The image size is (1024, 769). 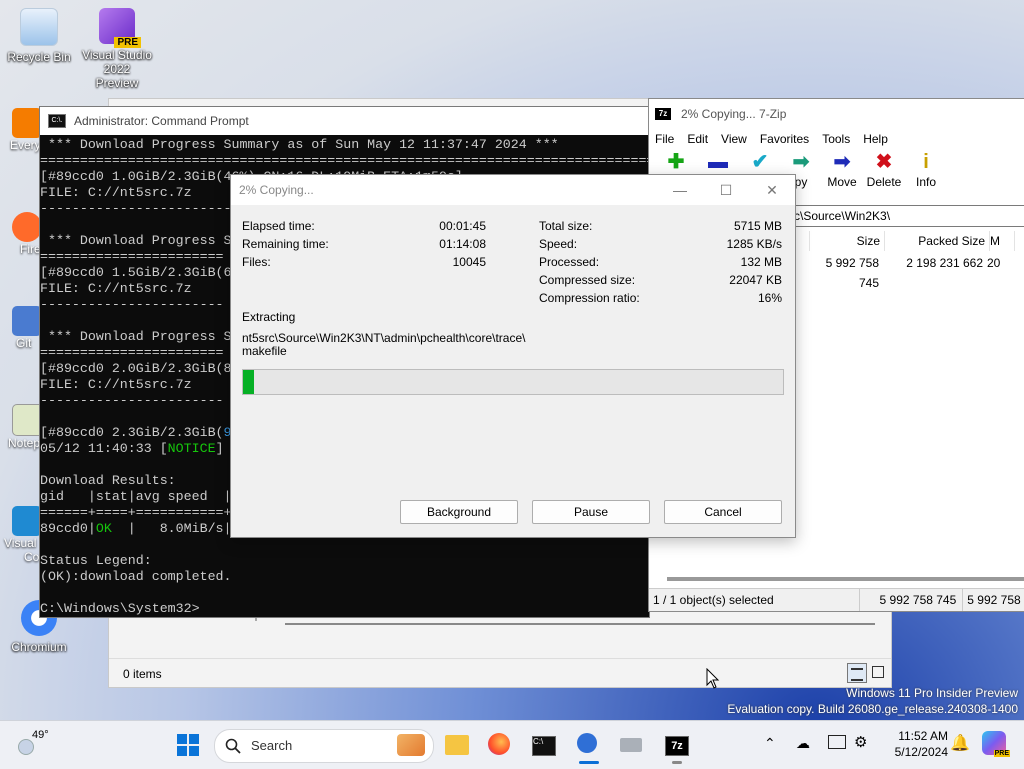 I want to click on taskbar-clock: 11:52 AM 5/12/2024, so click(x=914, y=744).